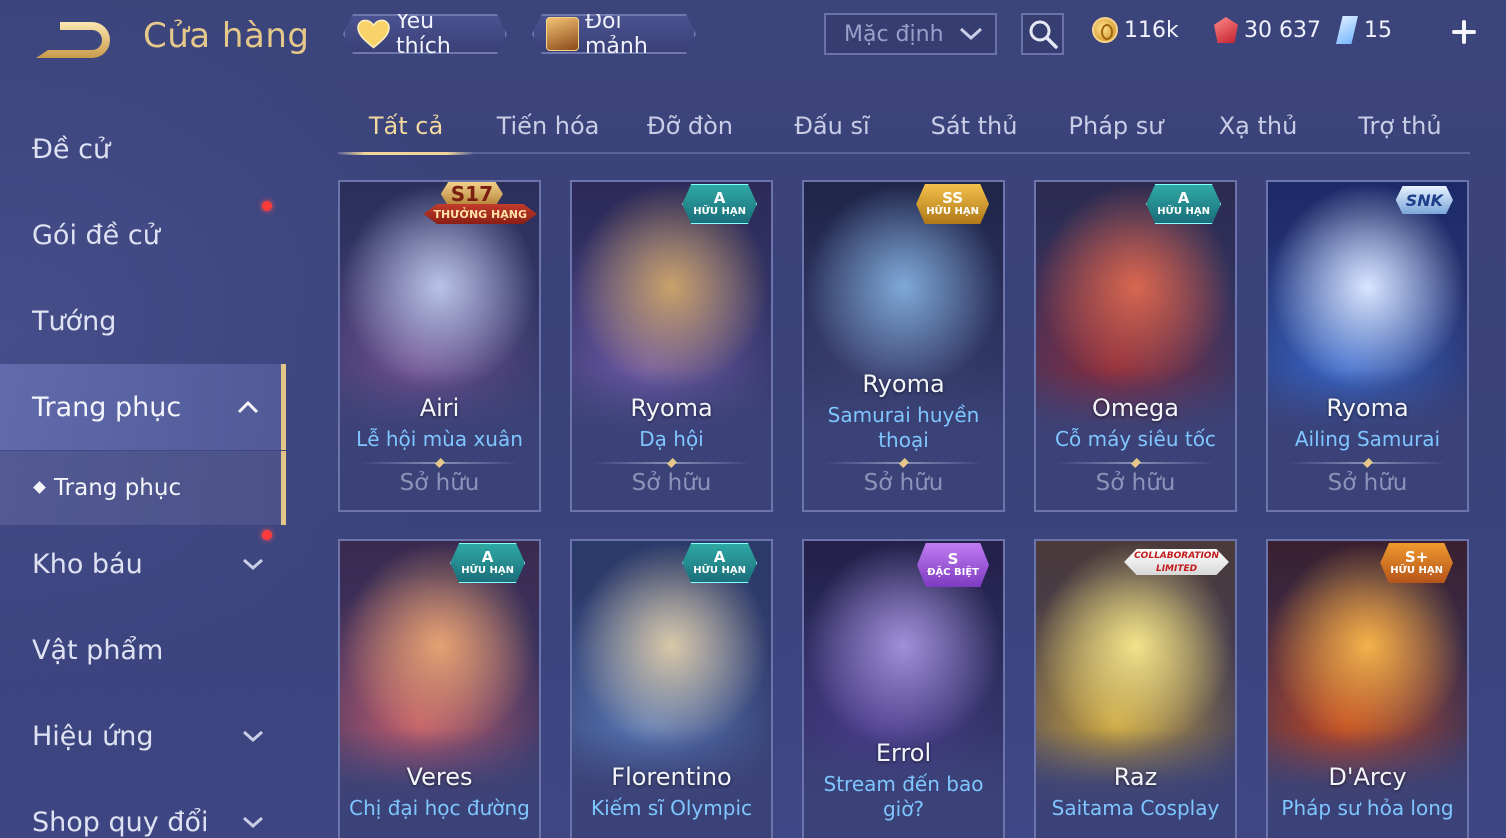 The width and height of the screenshot is (1506, 838). I want to click on skin-name: Kiếm sĩ Olympic, so click(671, 808).